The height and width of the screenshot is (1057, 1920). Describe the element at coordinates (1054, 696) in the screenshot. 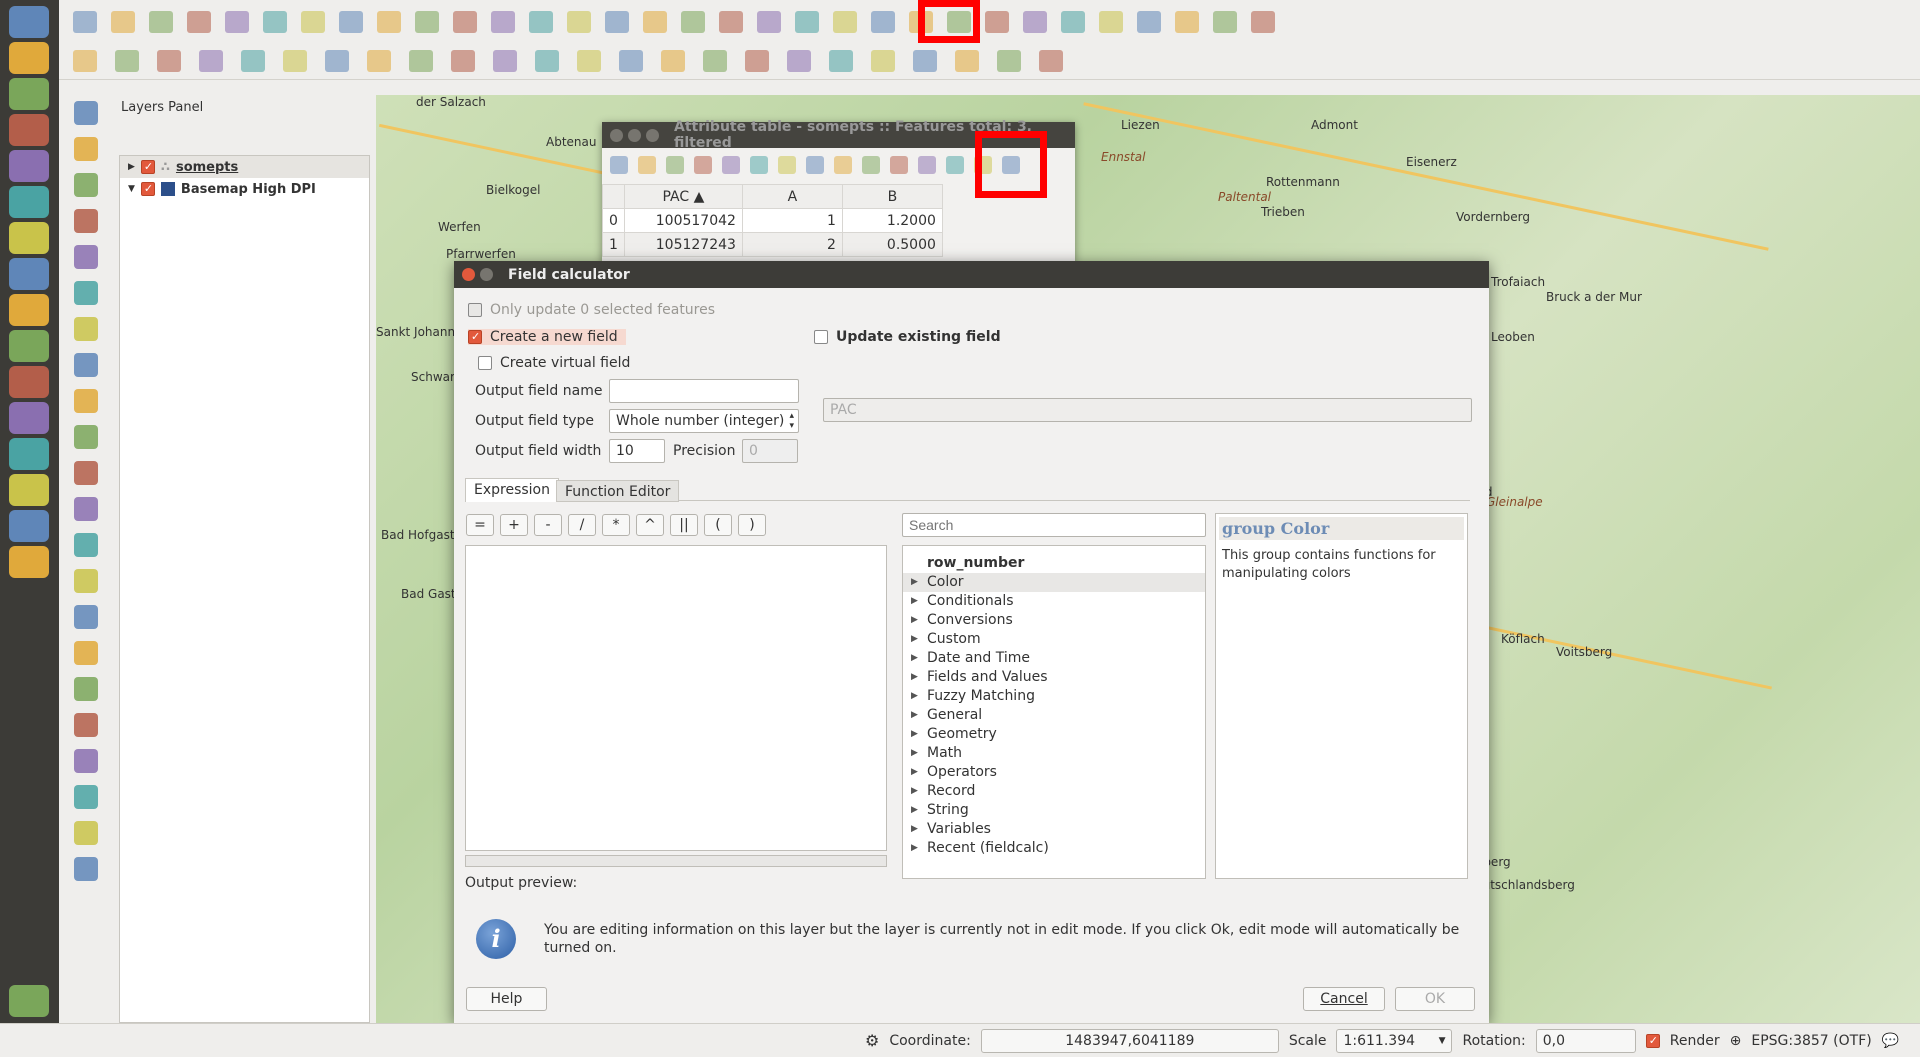

I see `function-group-item: ▶ Fuzzy Matching` at that location.